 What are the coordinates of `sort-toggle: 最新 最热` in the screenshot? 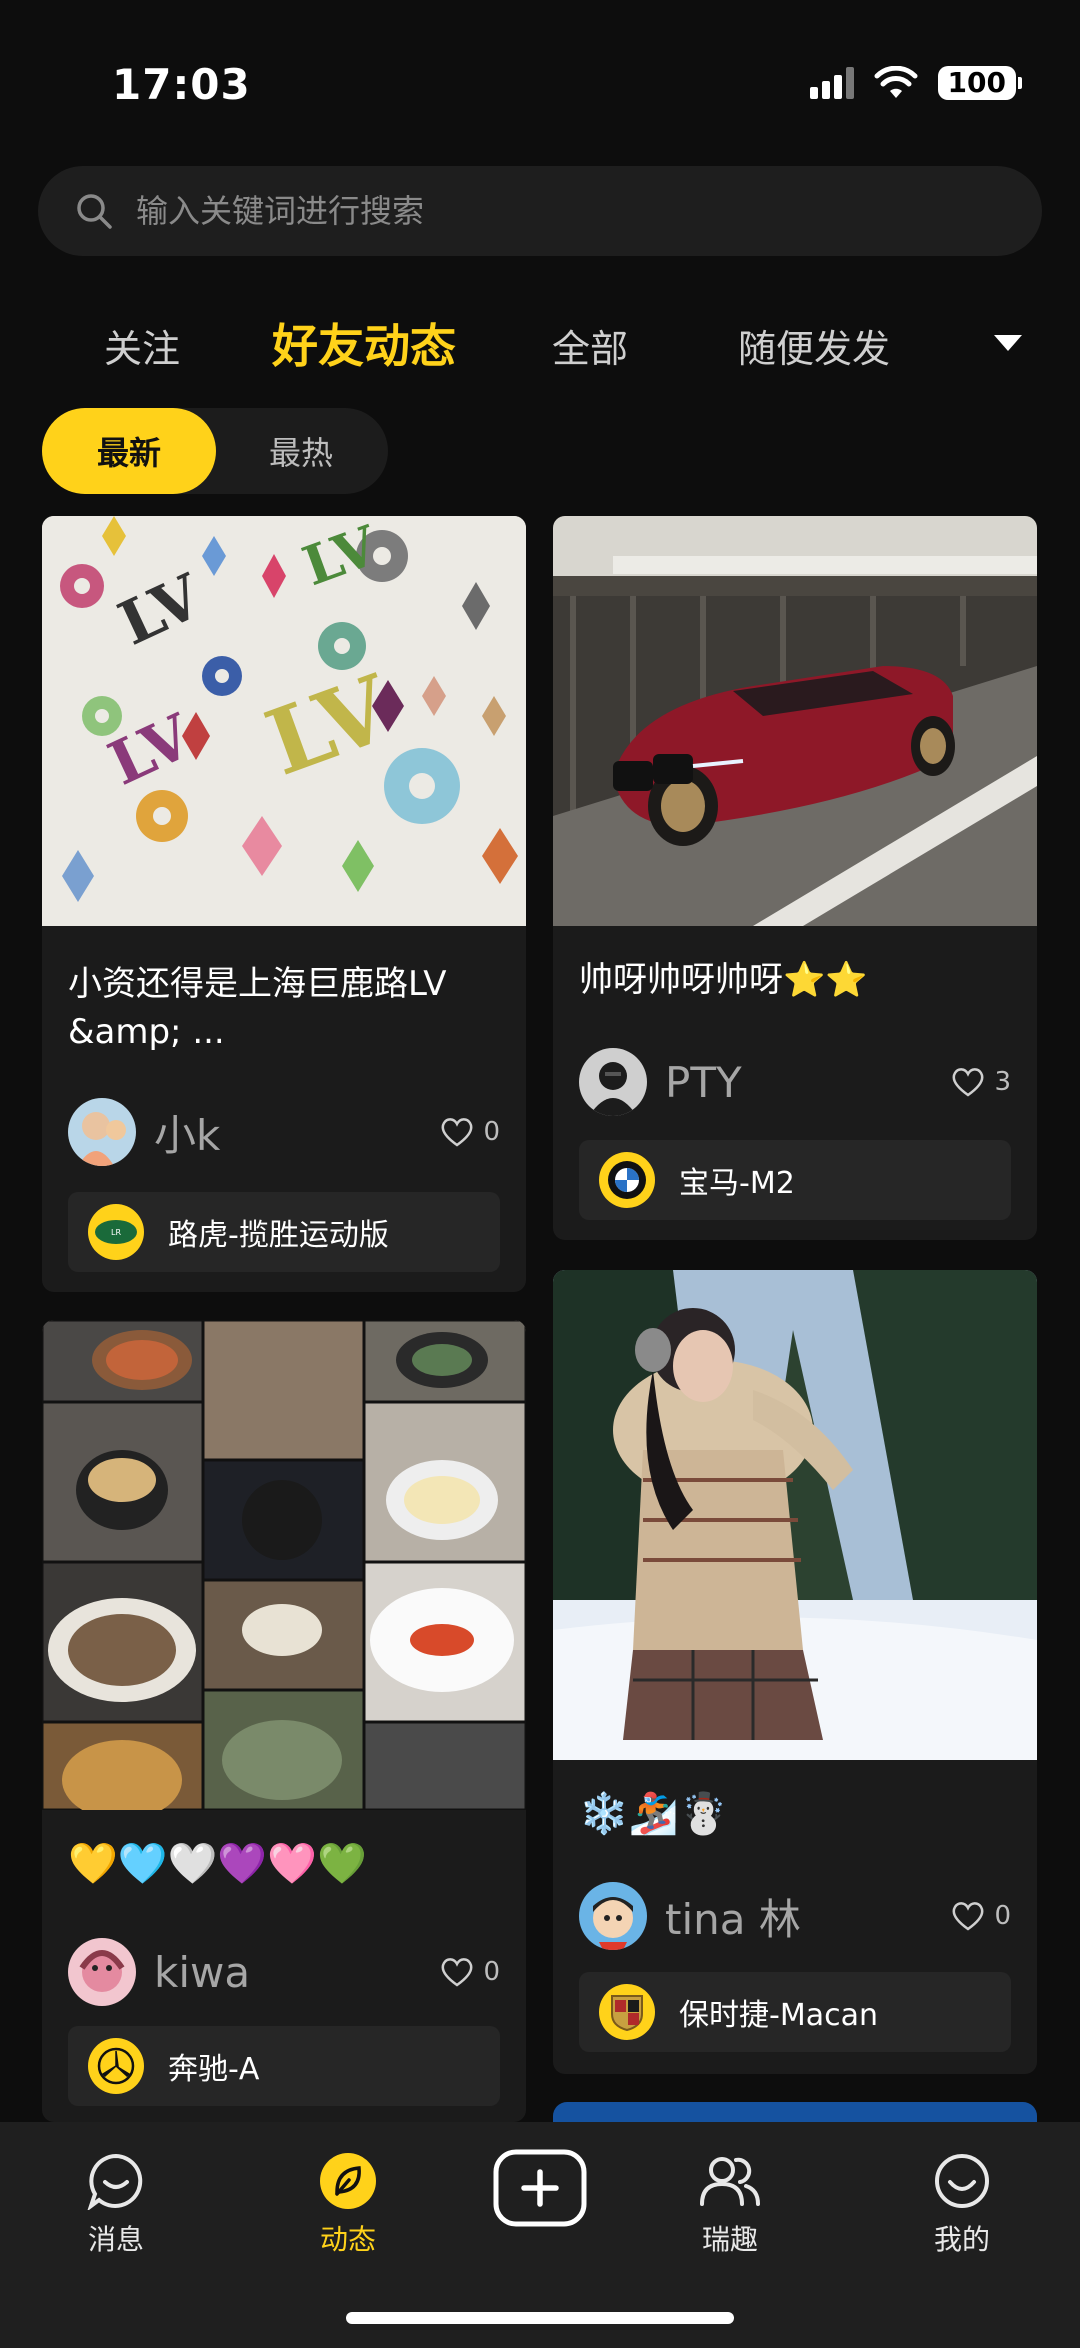 It's located at (215, 451).